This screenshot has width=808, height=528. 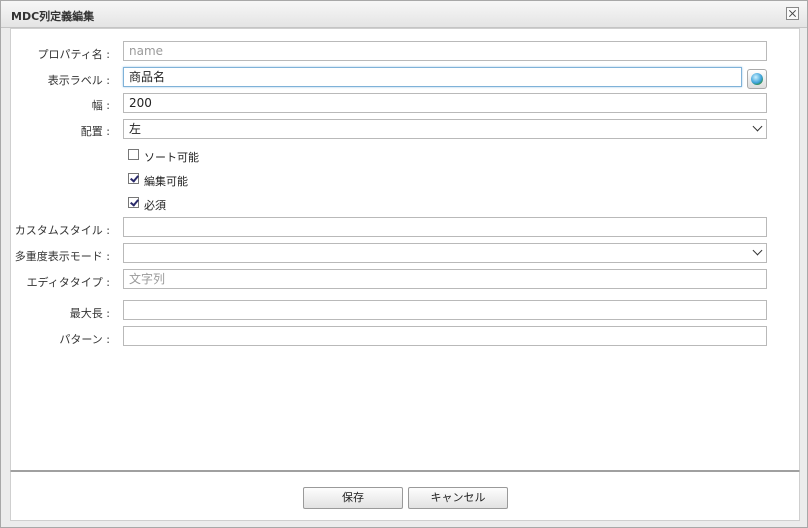 What do you see at coordinates (166, 181) in the screenshot?
I see `editable-label: 編集可能` at bounding box center [166, 181].